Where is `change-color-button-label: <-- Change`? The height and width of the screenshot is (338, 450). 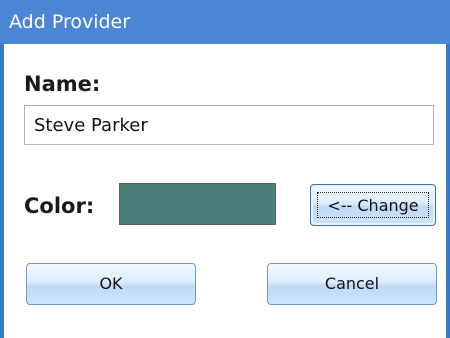 change-color-button-label: <-- Change is located at coordinates (373, 205).